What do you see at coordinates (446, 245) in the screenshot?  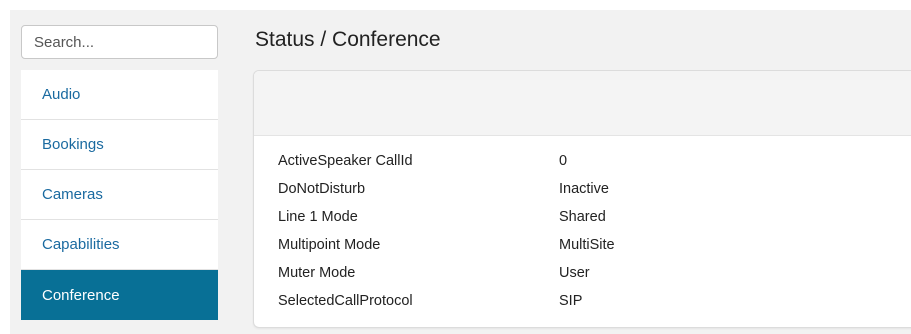 I see `status-row: Multipoint Mode MultiSite` at bounding box center [446, 245].